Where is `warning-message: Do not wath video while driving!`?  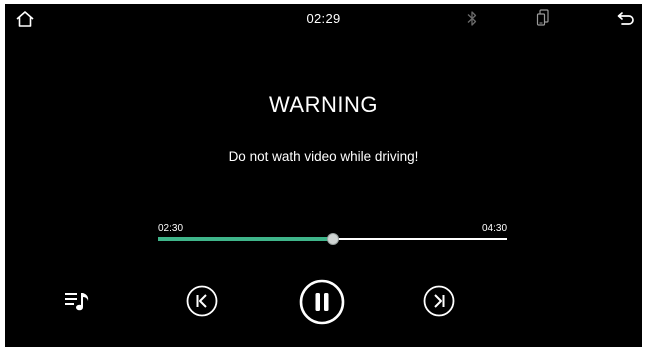
warning-message: Do not wath video while driving! is located at coordinates (323, 156).